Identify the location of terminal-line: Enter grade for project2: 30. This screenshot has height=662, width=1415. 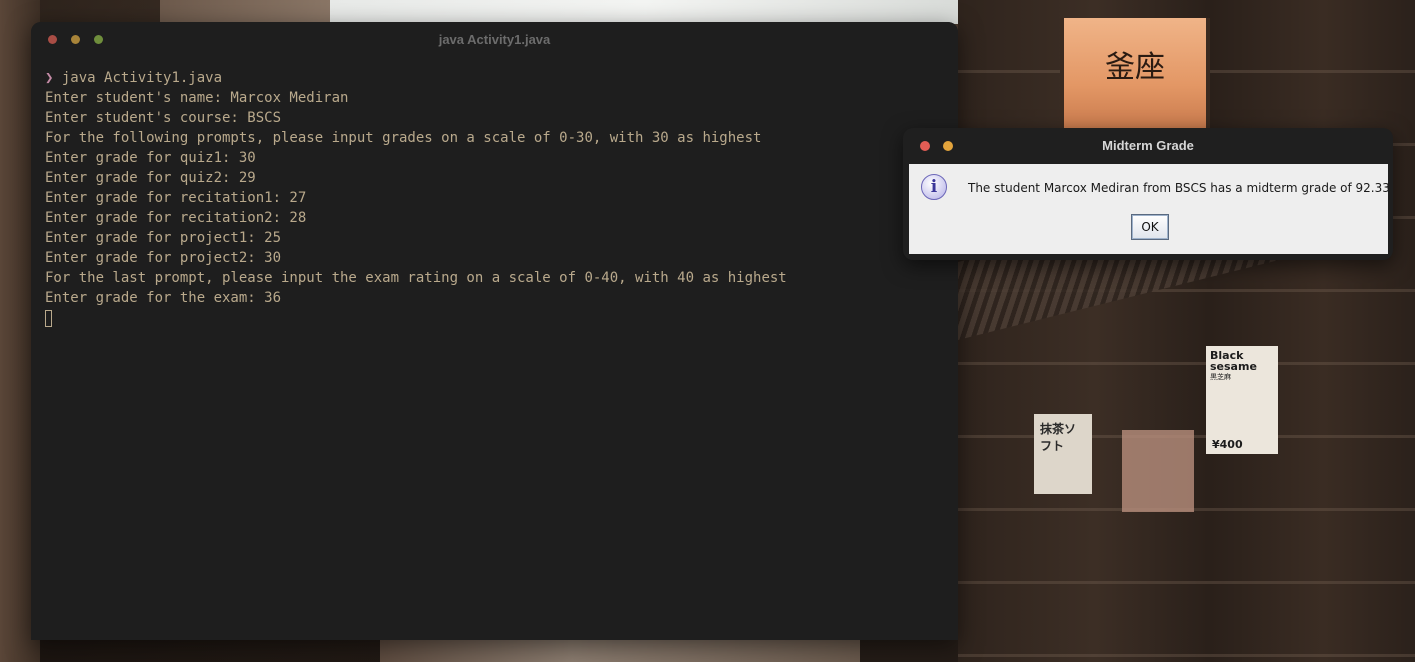
(163, 258).